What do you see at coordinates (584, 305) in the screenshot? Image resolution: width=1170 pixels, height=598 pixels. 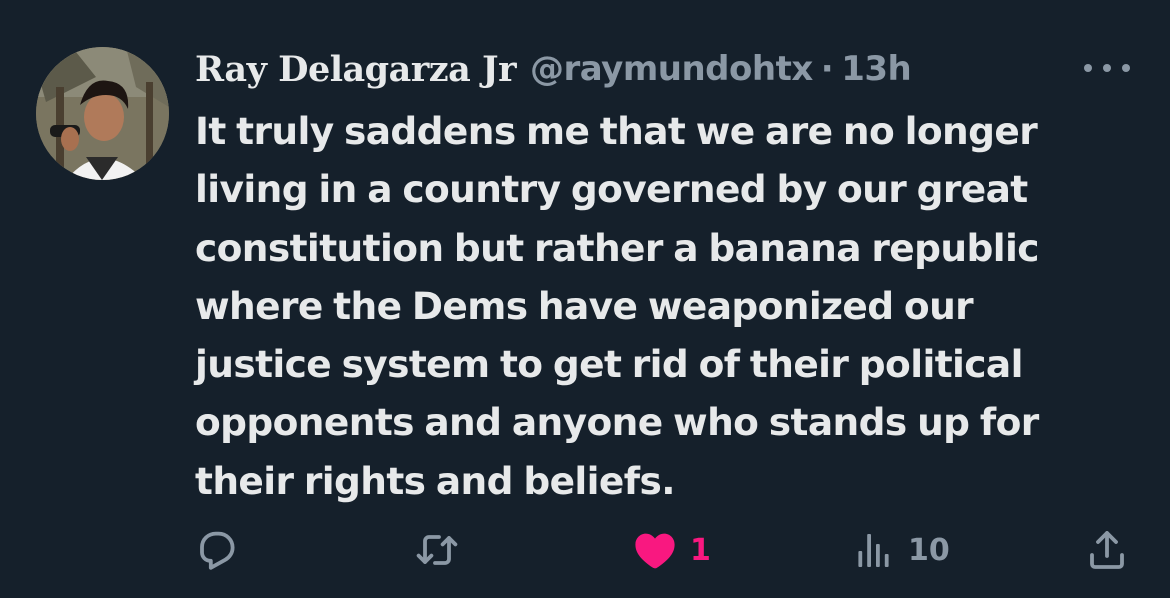 I see `tweet-text-line: where the Dems have weaponized our` at bounding box center [584, 305].